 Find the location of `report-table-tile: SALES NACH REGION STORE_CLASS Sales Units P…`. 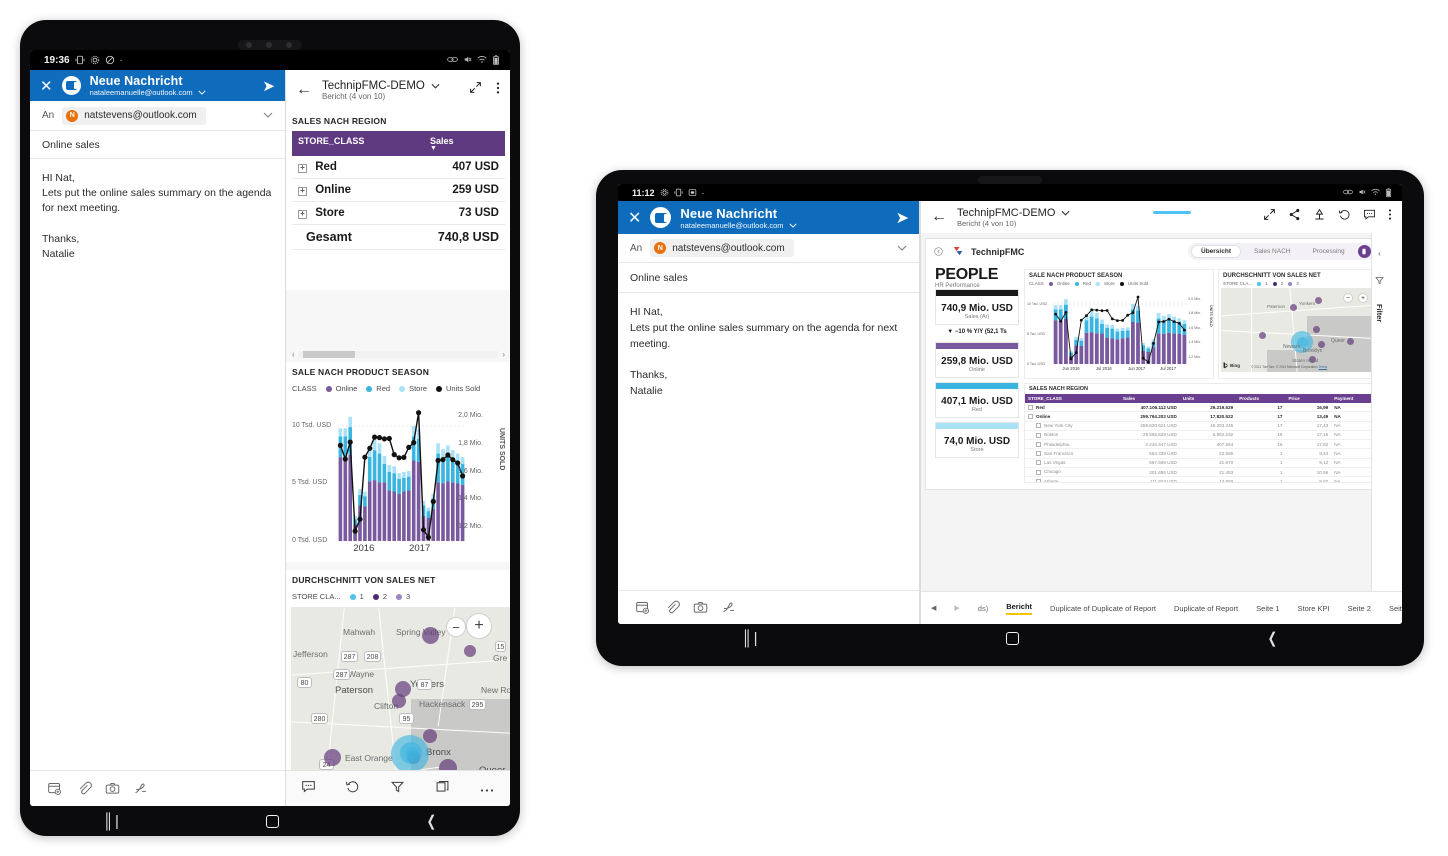

report-table-tile: SALES NACH REGION STORE_CLASS Sales Units P… is located at coordinates (1201, 433).